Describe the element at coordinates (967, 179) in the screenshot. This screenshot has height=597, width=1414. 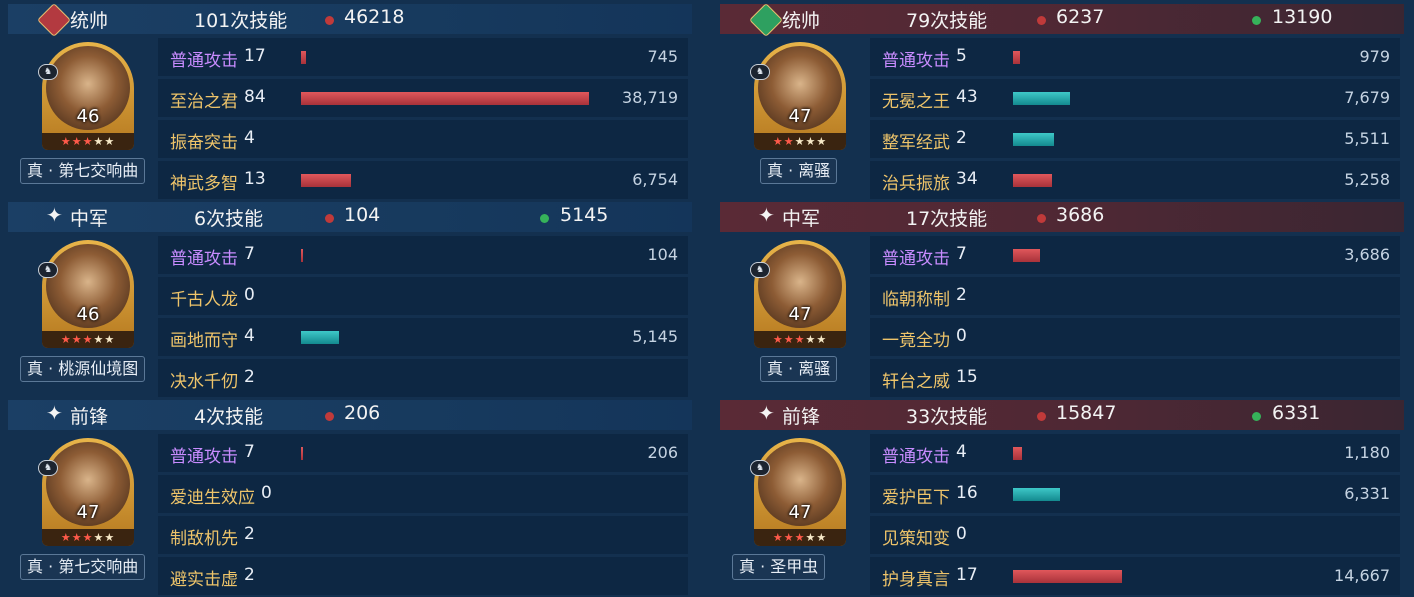
I see `skill-count: 34` at that location.